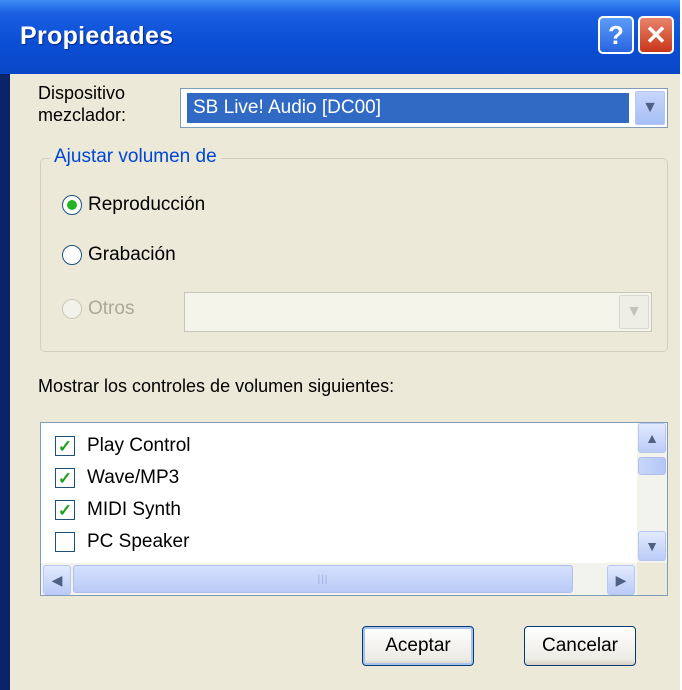 The height and width of the screenshot is (690, 682). I want to click on list-item-label: Play Control, so click(139, 445).